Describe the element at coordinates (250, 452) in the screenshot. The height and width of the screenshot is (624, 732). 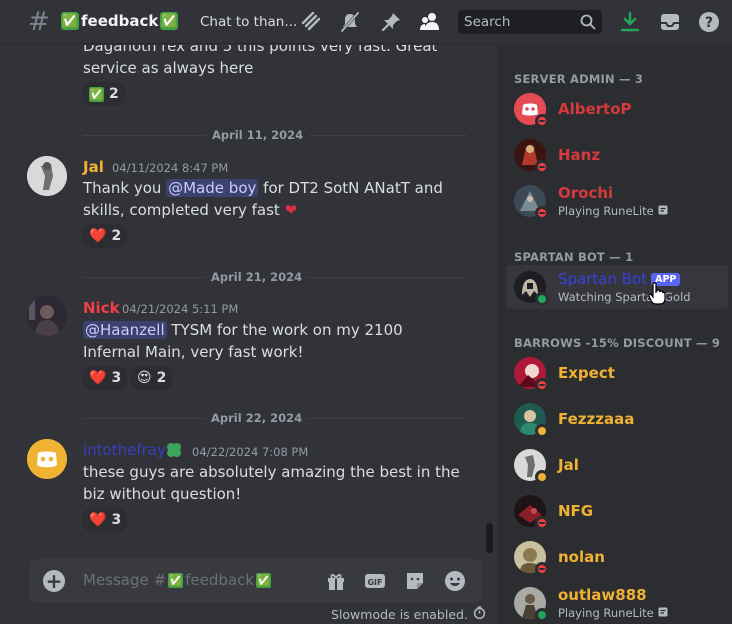
I see `message-timestamp: 04/22/2024 7:08 PM` at that location.